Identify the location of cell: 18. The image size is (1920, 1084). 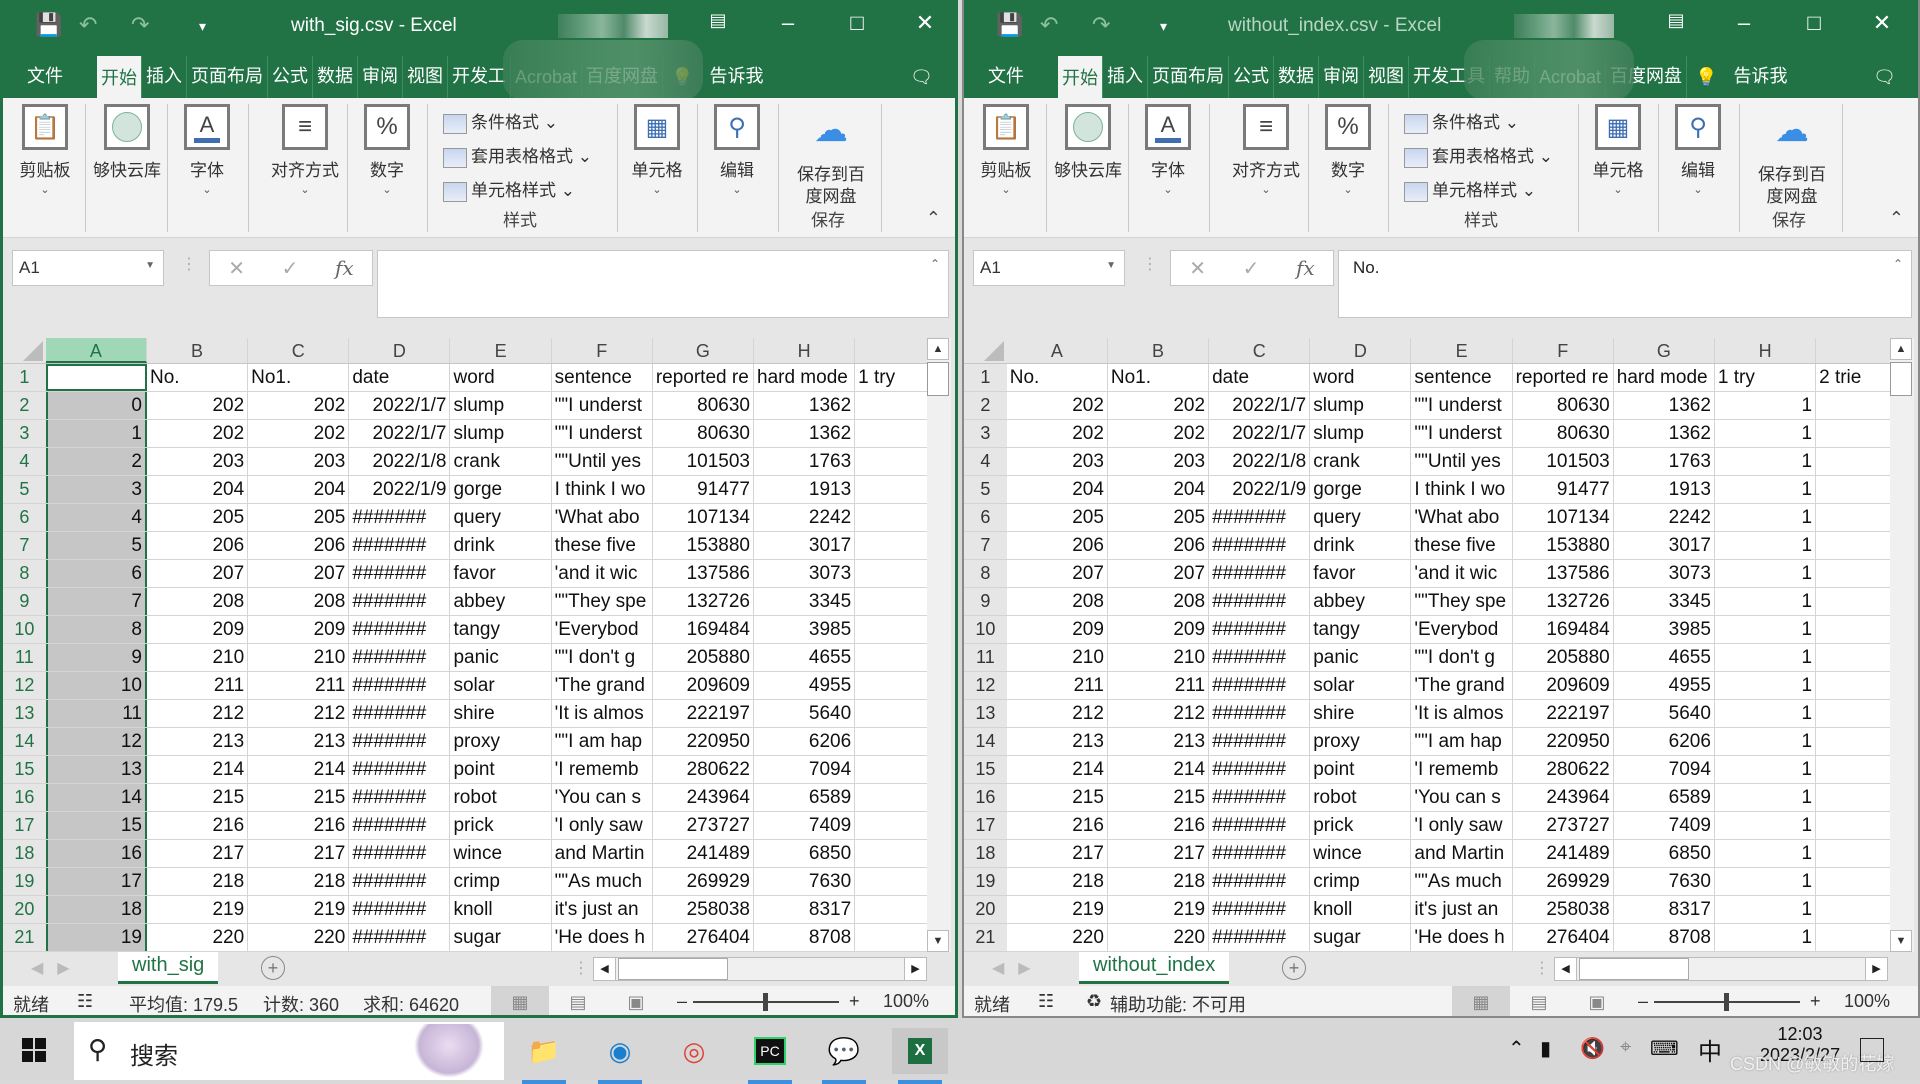
(96, 909).